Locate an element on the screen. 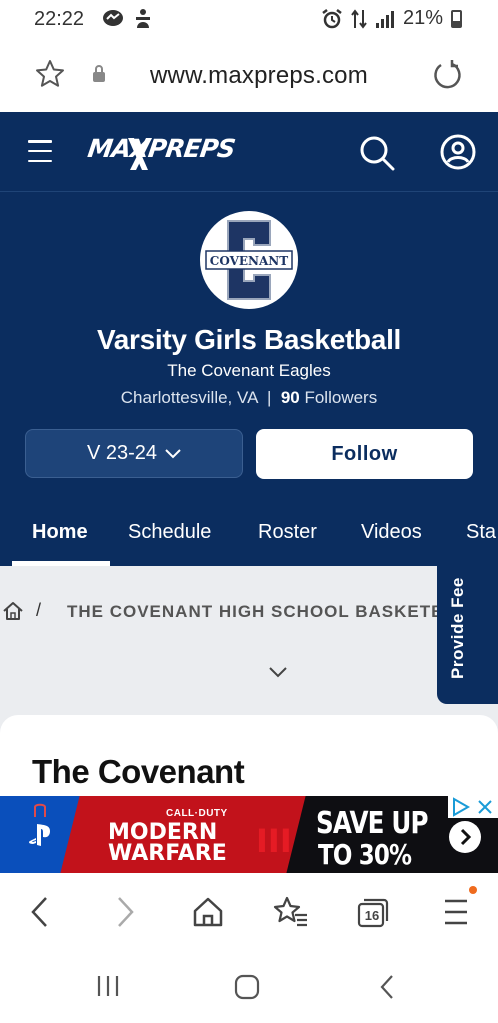  home-breadcrumb-icon is located at coordinates (13, 611).